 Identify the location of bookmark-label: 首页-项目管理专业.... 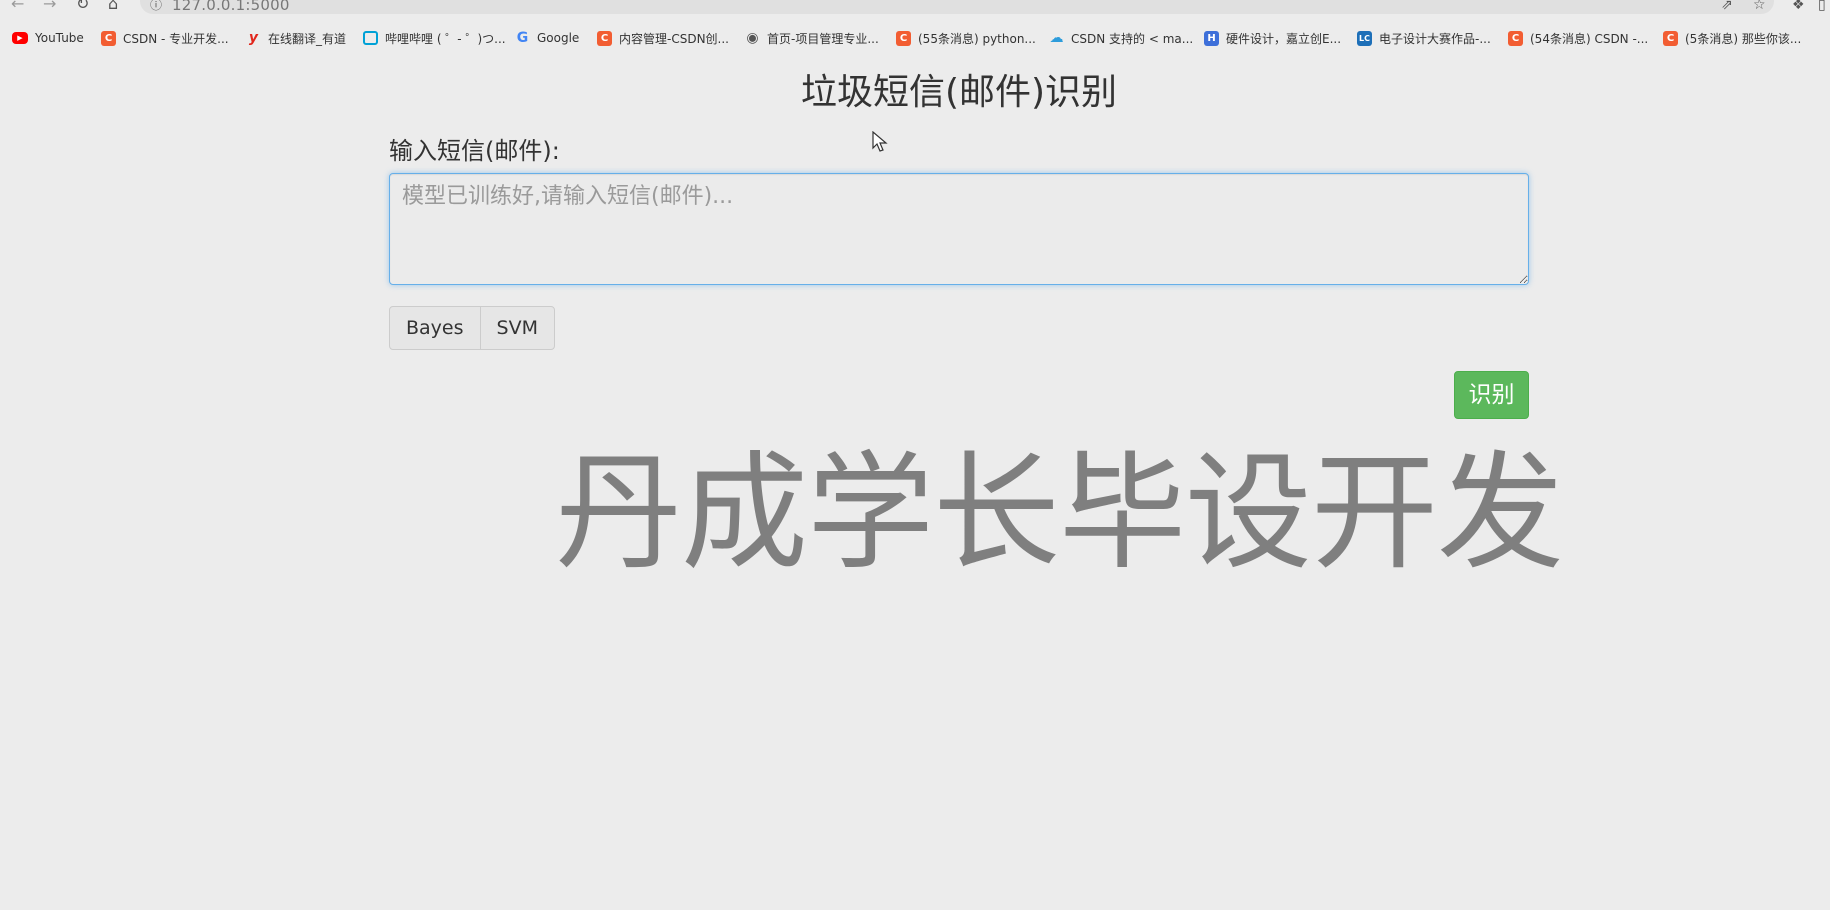
(823, 38).